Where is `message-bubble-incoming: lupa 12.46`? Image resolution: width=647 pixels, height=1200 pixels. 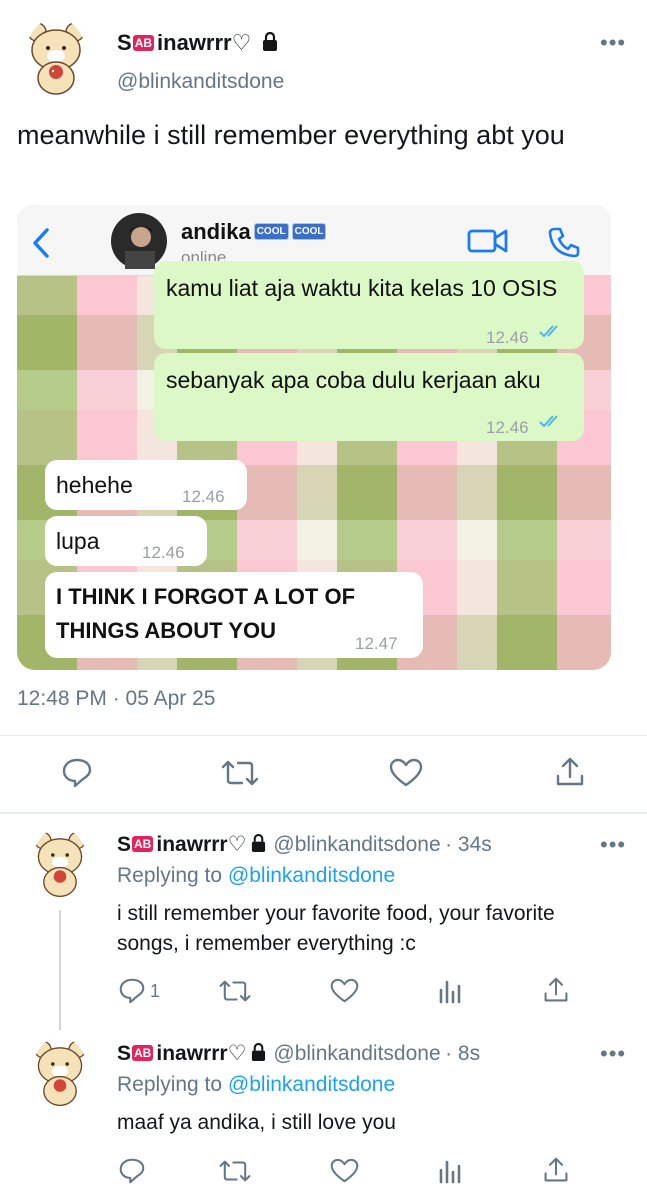 message-bubble-incoming: lupa 12.46 is located at coordinates (126, 541).